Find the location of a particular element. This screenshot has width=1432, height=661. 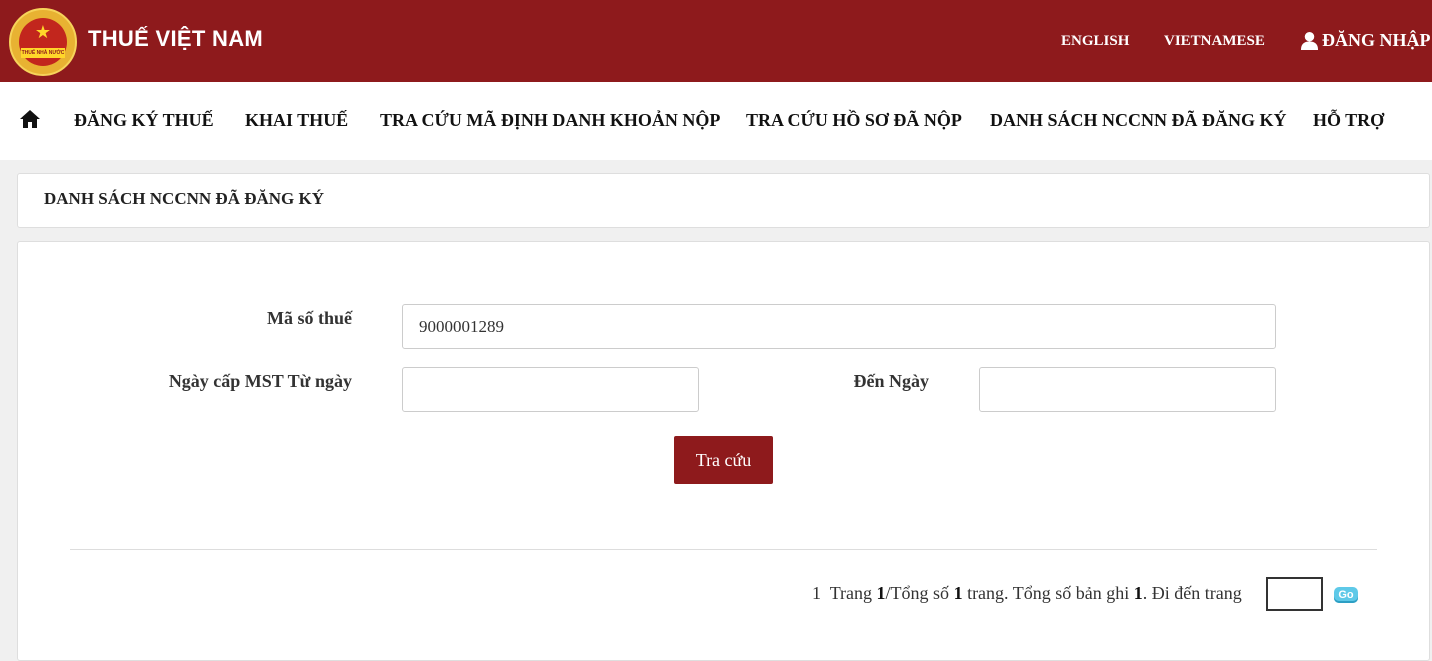

nav-item-registered-providers: DANH SÁCH NCCNN ĐÃ ĐĂNG KÝ is located at coordinates (1138, 120).